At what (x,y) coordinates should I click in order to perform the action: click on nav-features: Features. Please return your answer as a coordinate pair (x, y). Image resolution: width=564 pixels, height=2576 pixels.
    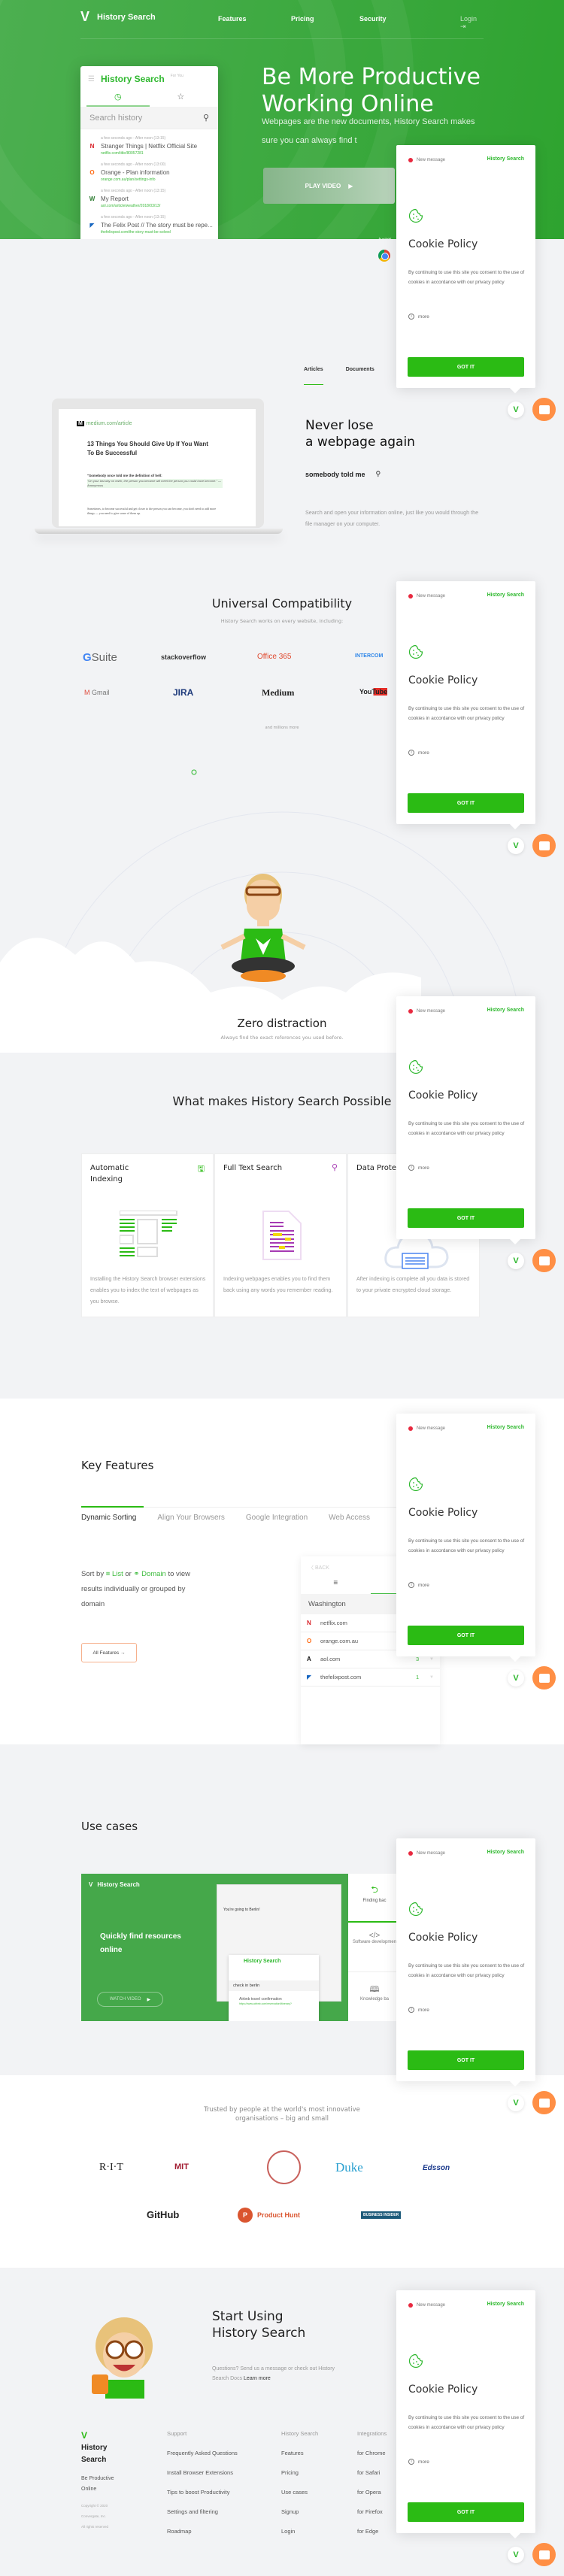
    Looking at the image, I should click on (232, 19).